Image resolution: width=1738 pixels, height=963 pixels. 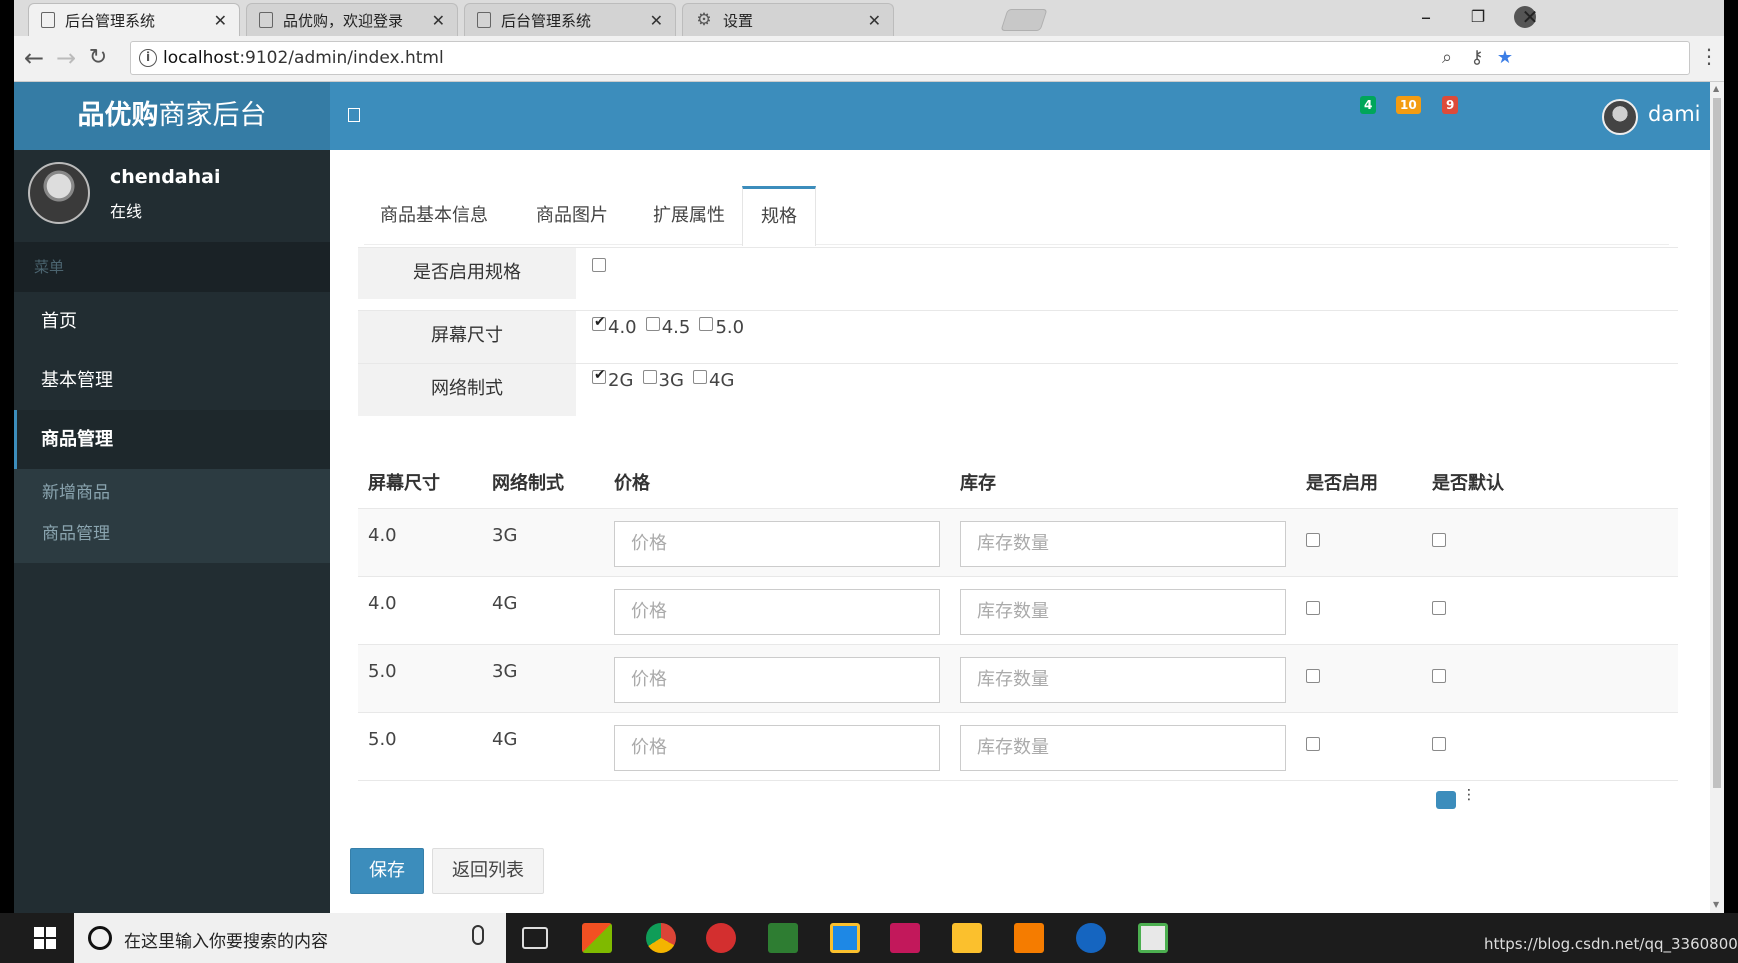 What do you see at coordinates (172, 116) in the screenshot?
I see `logo: 品优购商家后台` at bounding box center [172, 116].